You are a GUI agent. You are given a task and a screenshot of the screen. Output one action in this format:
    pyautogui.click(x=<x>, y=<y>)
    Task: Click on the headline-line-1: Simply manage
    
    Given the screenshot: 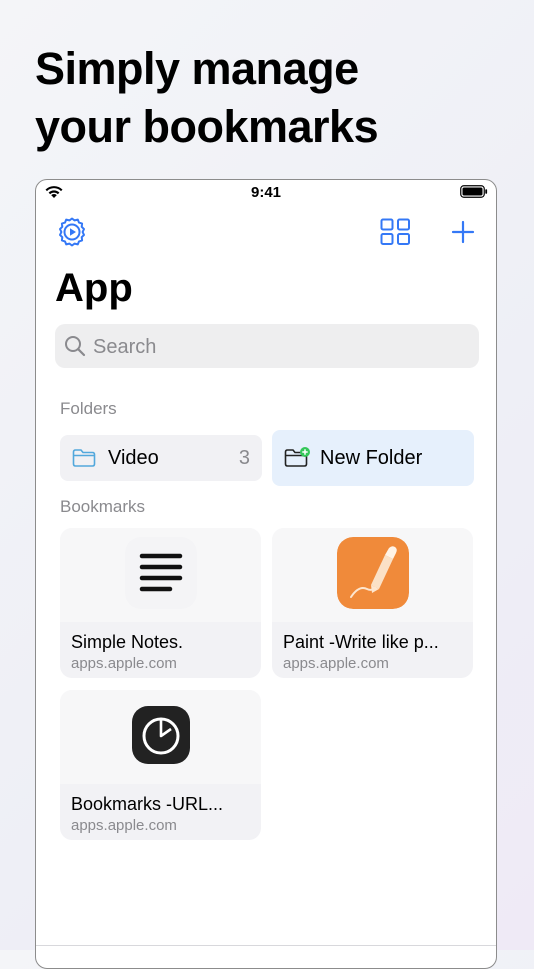 What is the action you would take?
    pyautogui.click(x=197, y=68)
    